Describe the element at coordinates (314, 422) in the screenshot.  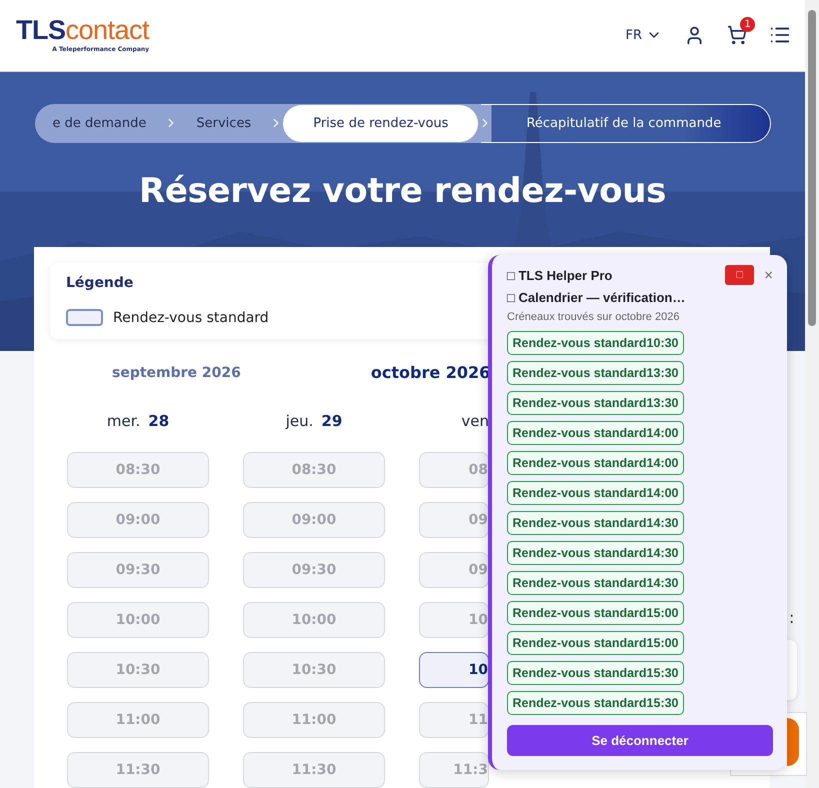
I see `day-header: jeu. 29` at that location.